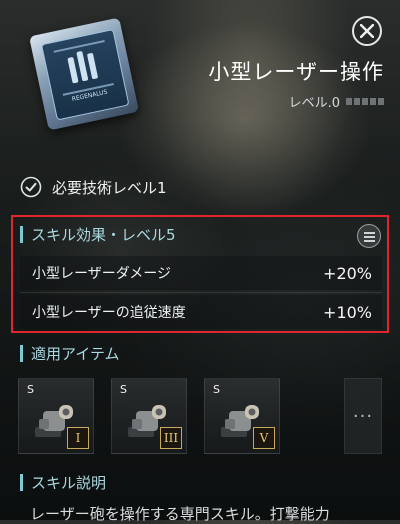  Describe the element at coordinates (84, 74) in the screenshot. I see `skill-card-icon: REGENALUS` at that location.